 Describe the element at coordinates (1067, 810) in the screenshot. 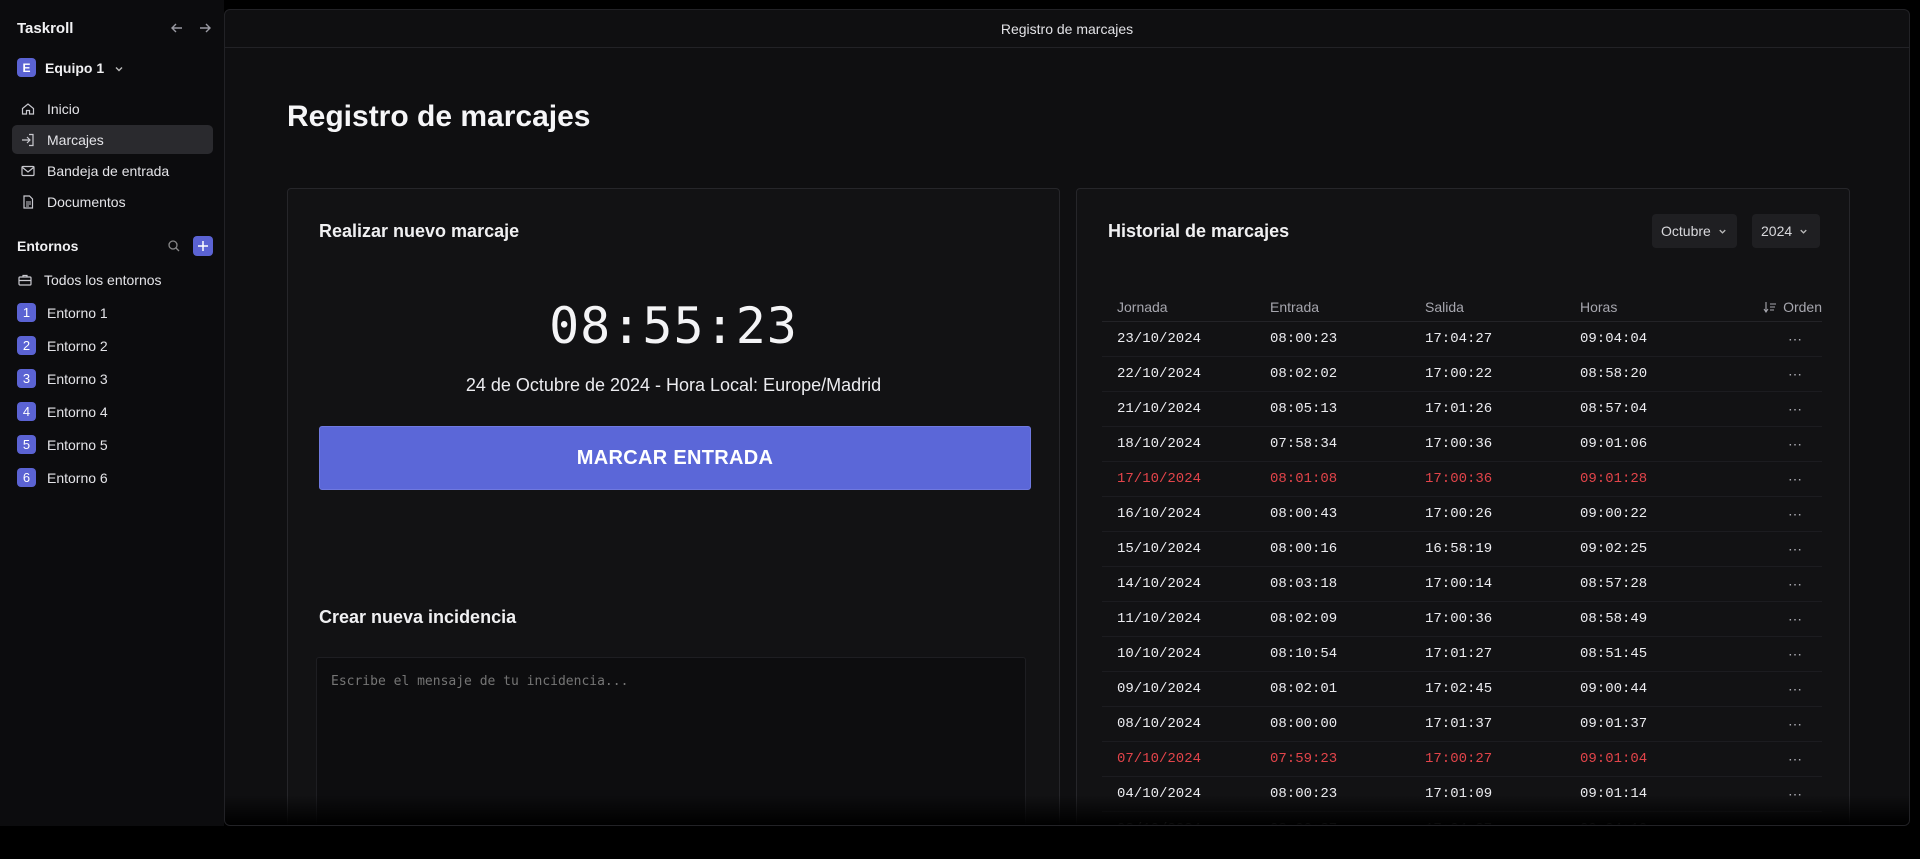

I see `bottom-fade` at that location.